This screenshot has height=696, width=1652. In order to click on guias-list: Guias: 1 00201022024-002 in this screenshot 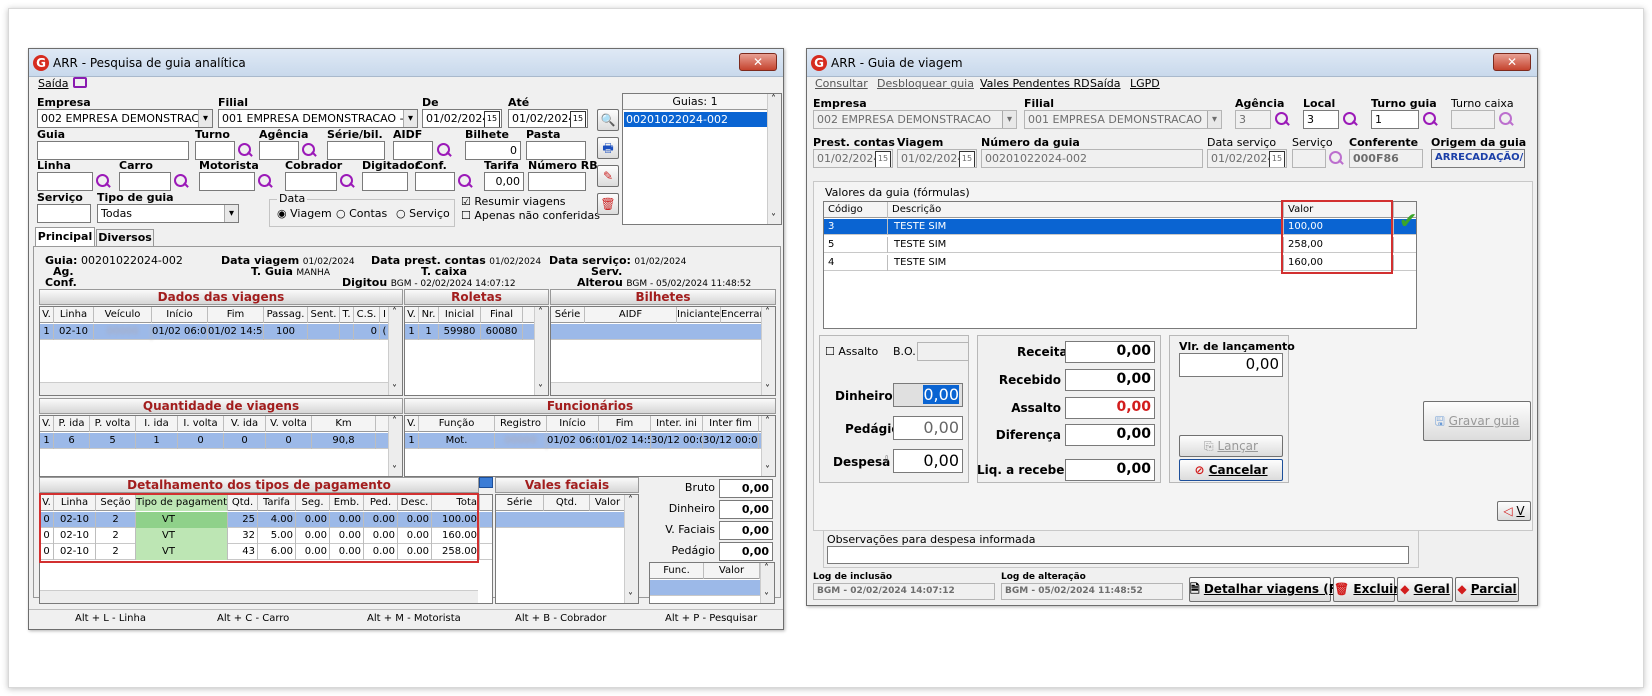, I will do `click(702, 159)`.